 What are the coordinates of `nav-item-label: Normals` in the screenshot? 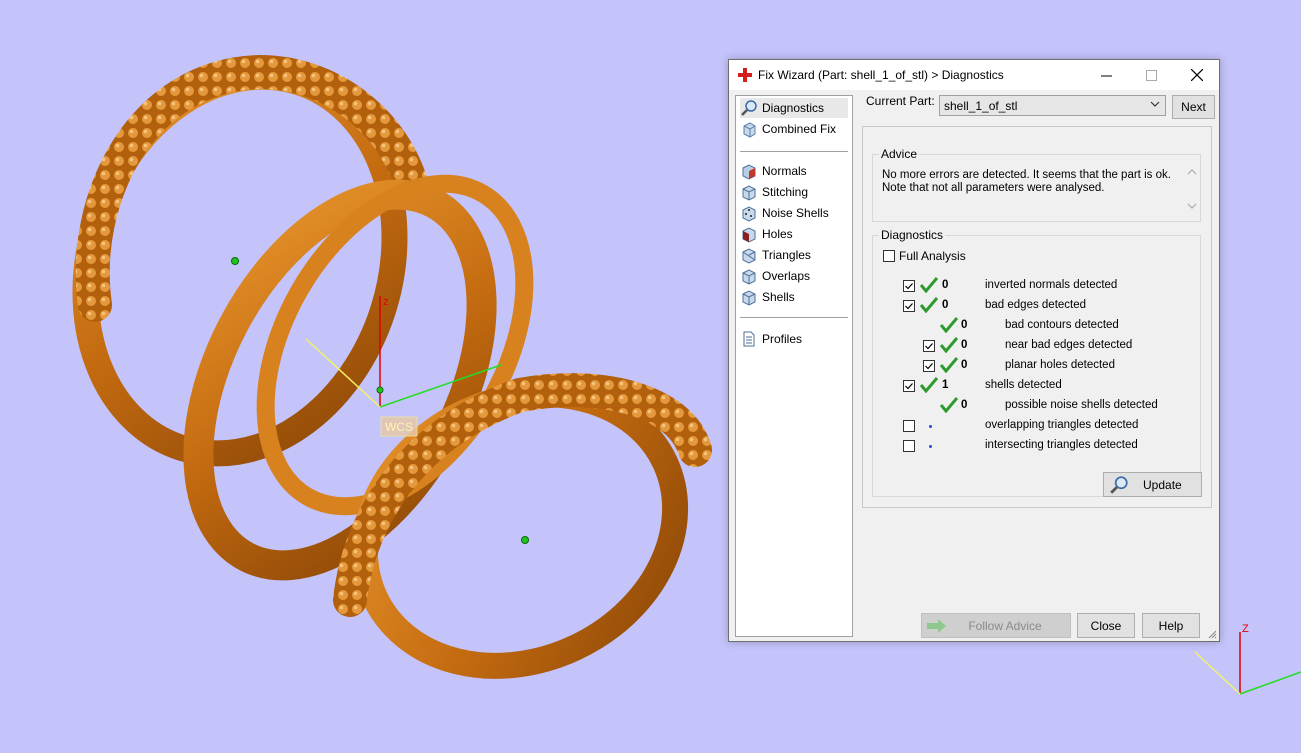 It's located at (784, 171).